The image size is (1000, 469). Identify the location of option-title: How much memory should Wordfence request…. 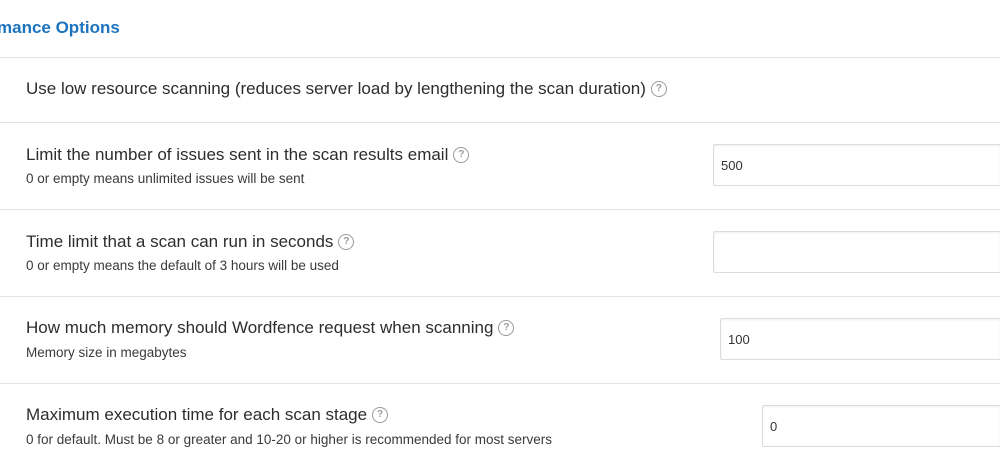
(270, 328).